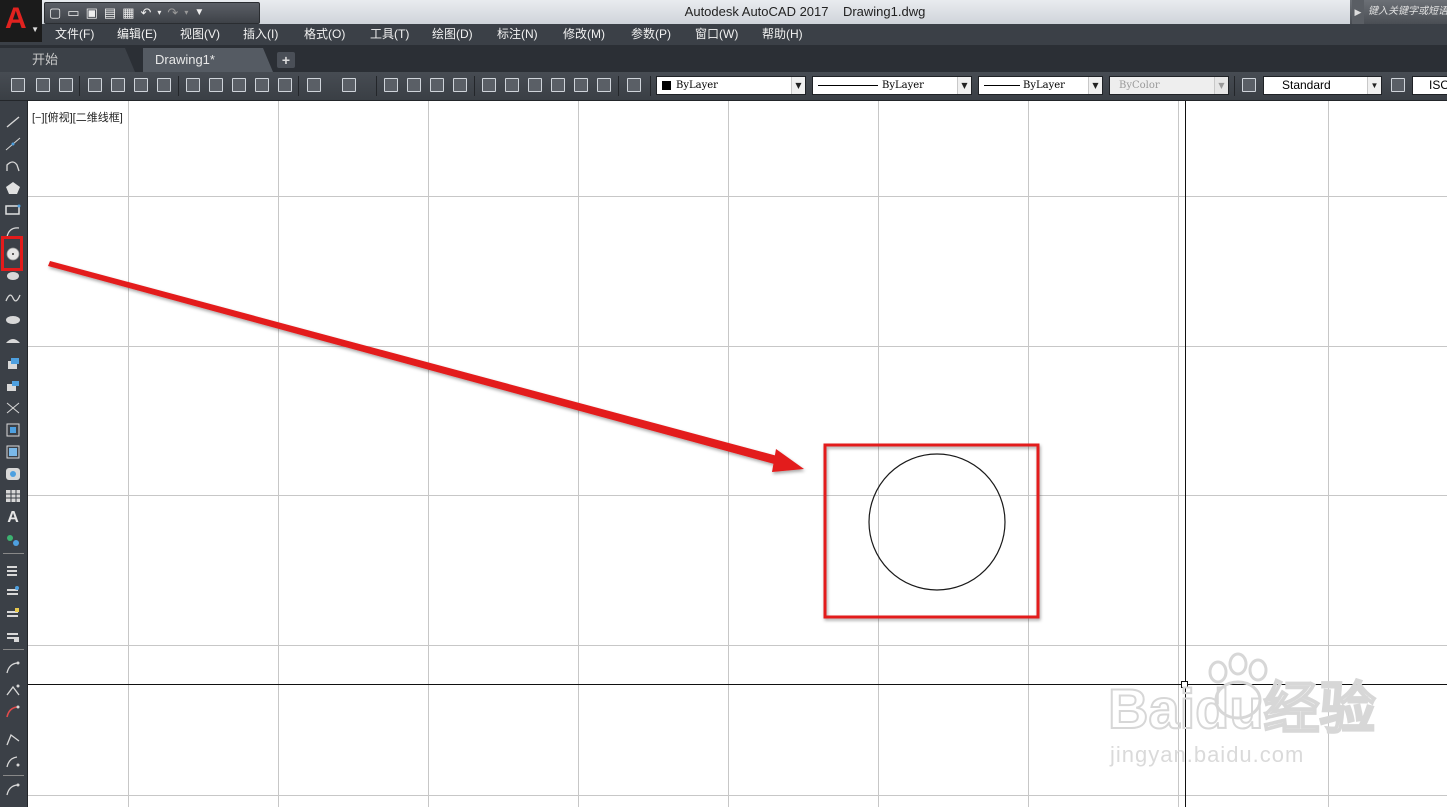  What do you see at coordinates (13, 474) in the screenshot?
I see `region-icon` at bounding box center [13, 474].